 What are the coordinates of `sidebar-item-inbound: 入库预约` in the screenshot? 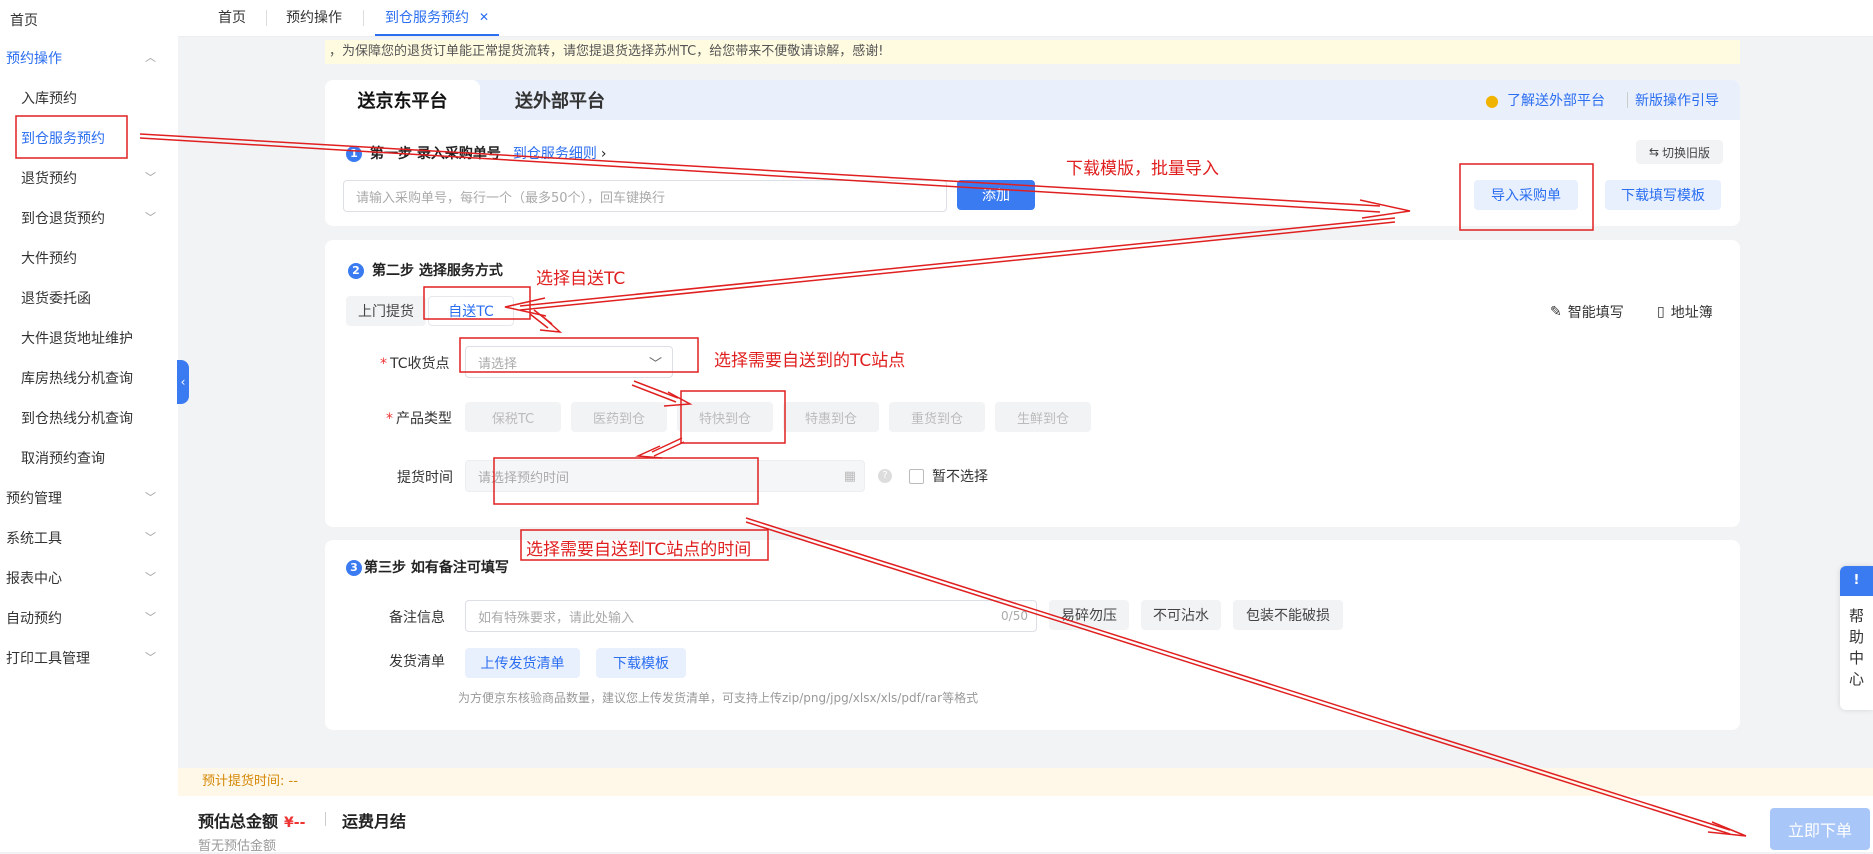 It's located at (89, 98).